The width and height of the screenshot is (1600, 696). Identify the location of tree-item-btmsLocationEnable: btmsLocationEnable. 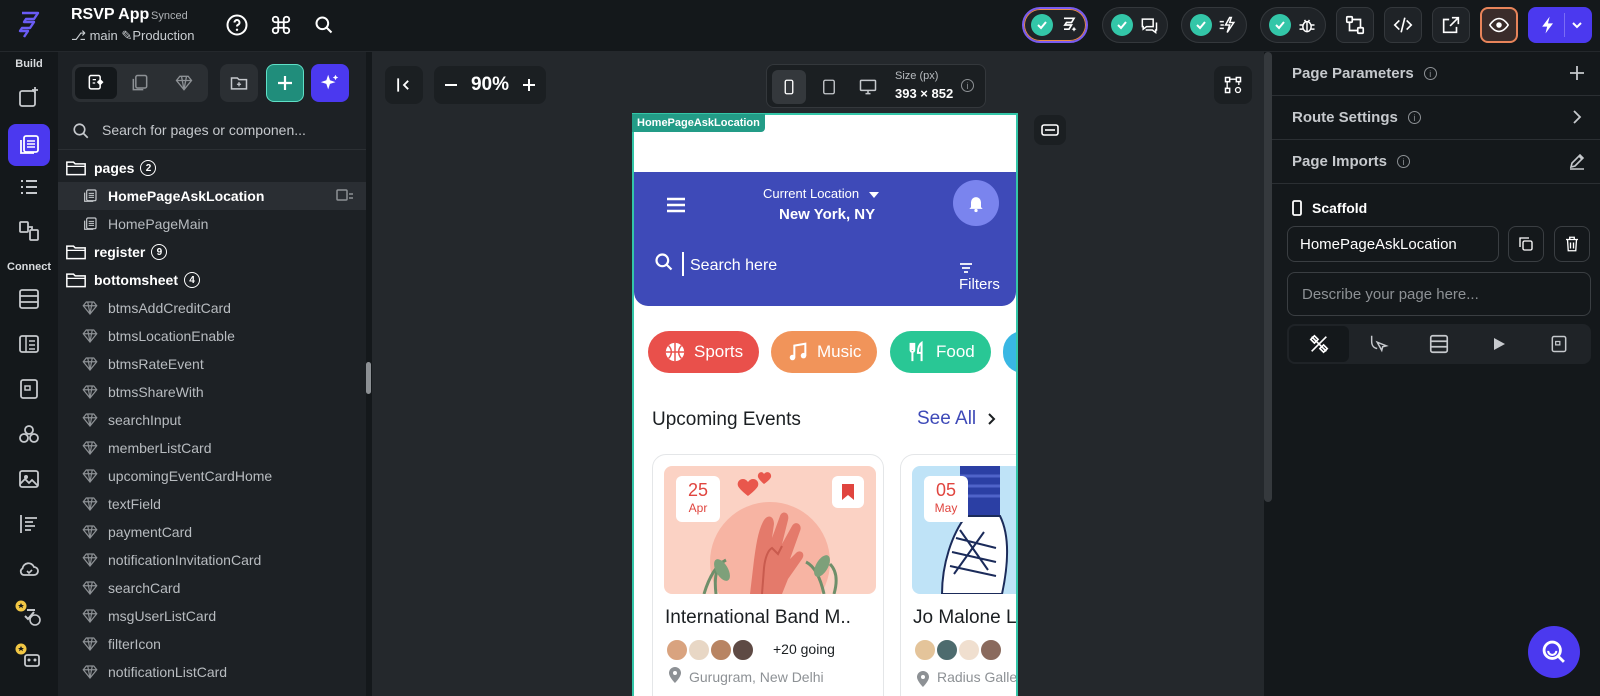
(212, 336).